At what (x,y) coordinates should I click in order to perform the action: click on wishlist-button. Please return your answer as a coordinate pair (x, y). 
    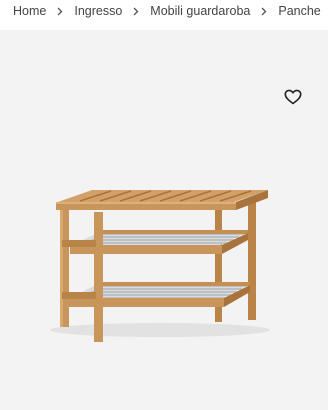
    Looking at the image, I should click on (293, 97).